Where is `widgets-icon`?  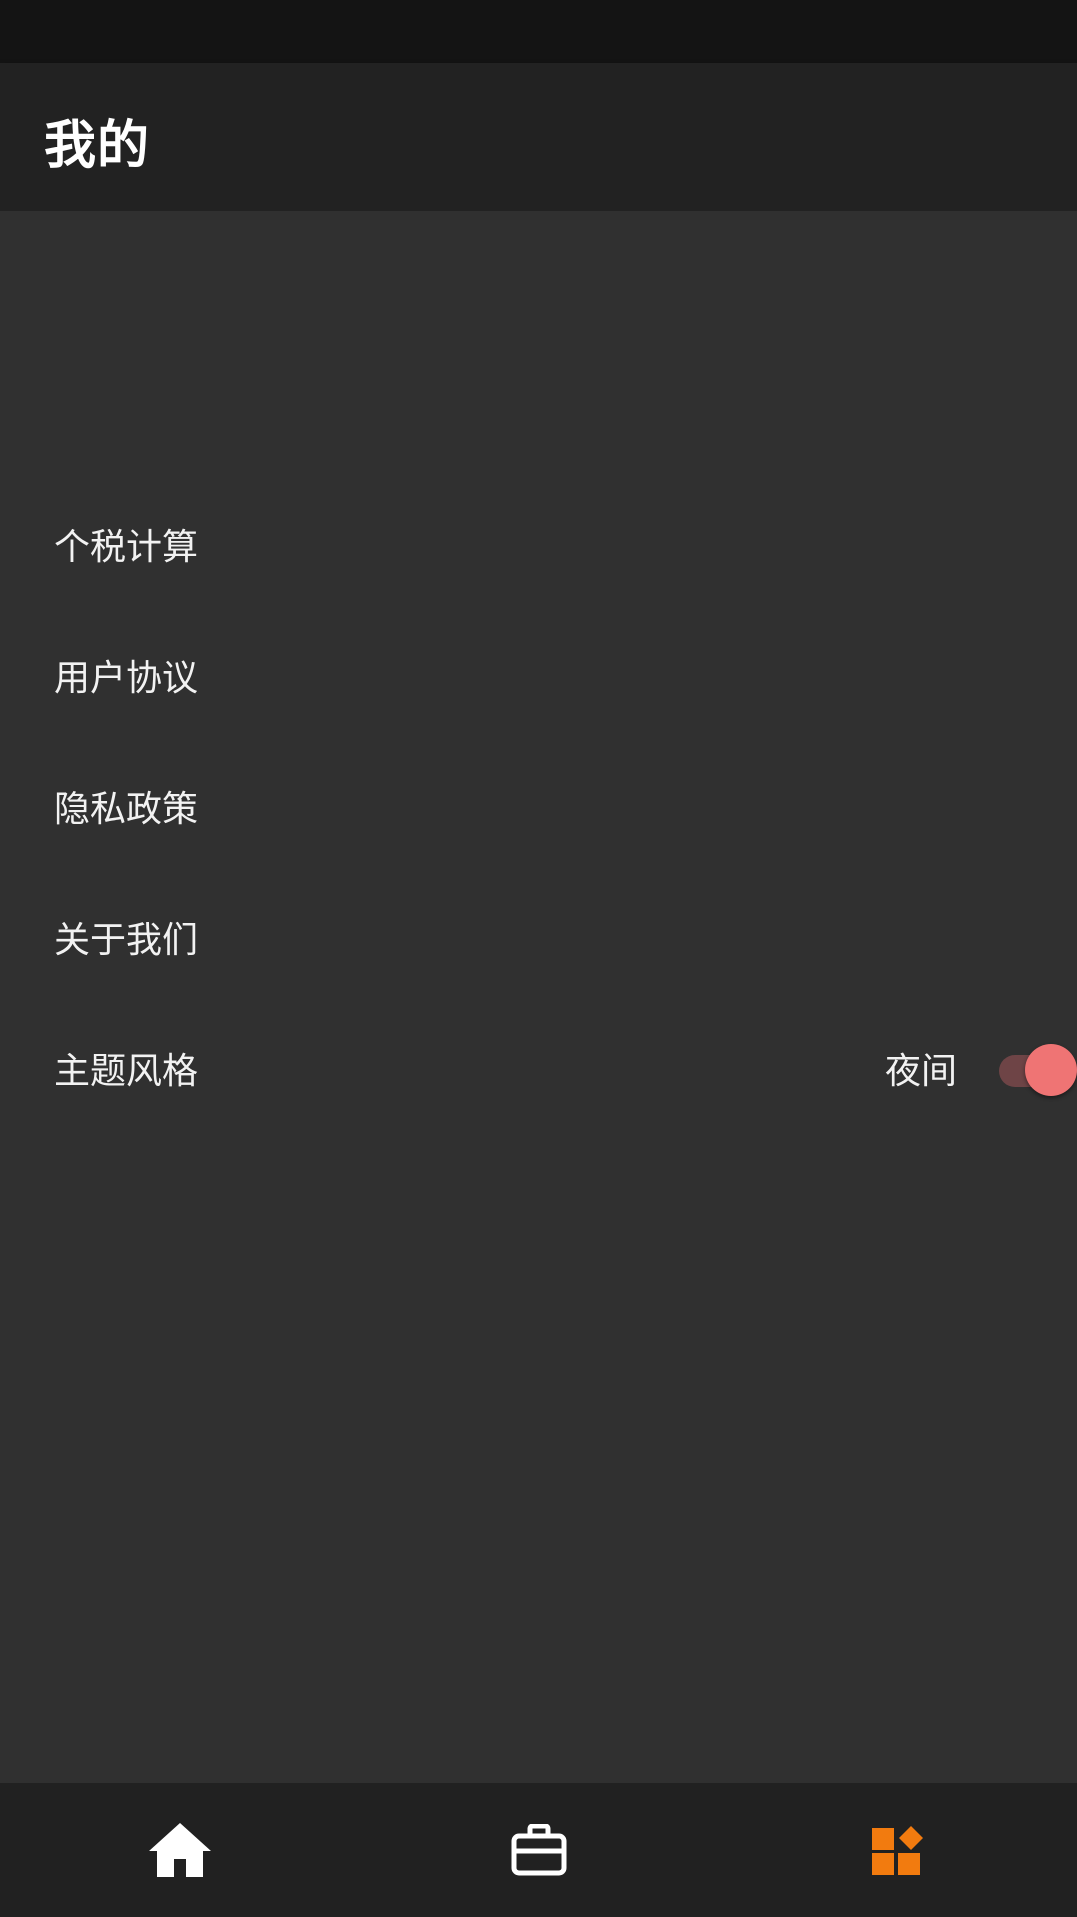
widgets-icon is located at coordinates (897, 1850).